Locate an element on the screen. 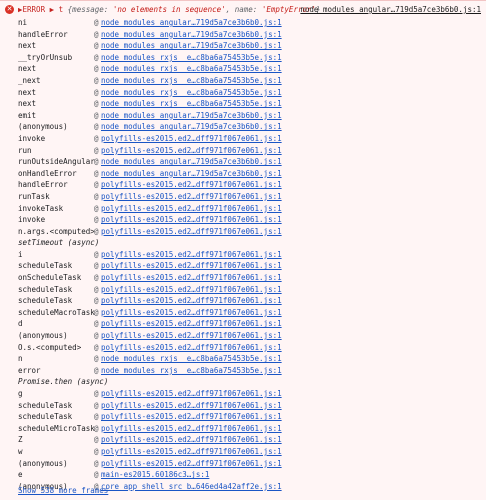 The width and height of the screenshot is (486, 500). error-source-link: node_modules_angular…719d5a7ce3b6b0.js:1 is located at coordinates (390, 10).